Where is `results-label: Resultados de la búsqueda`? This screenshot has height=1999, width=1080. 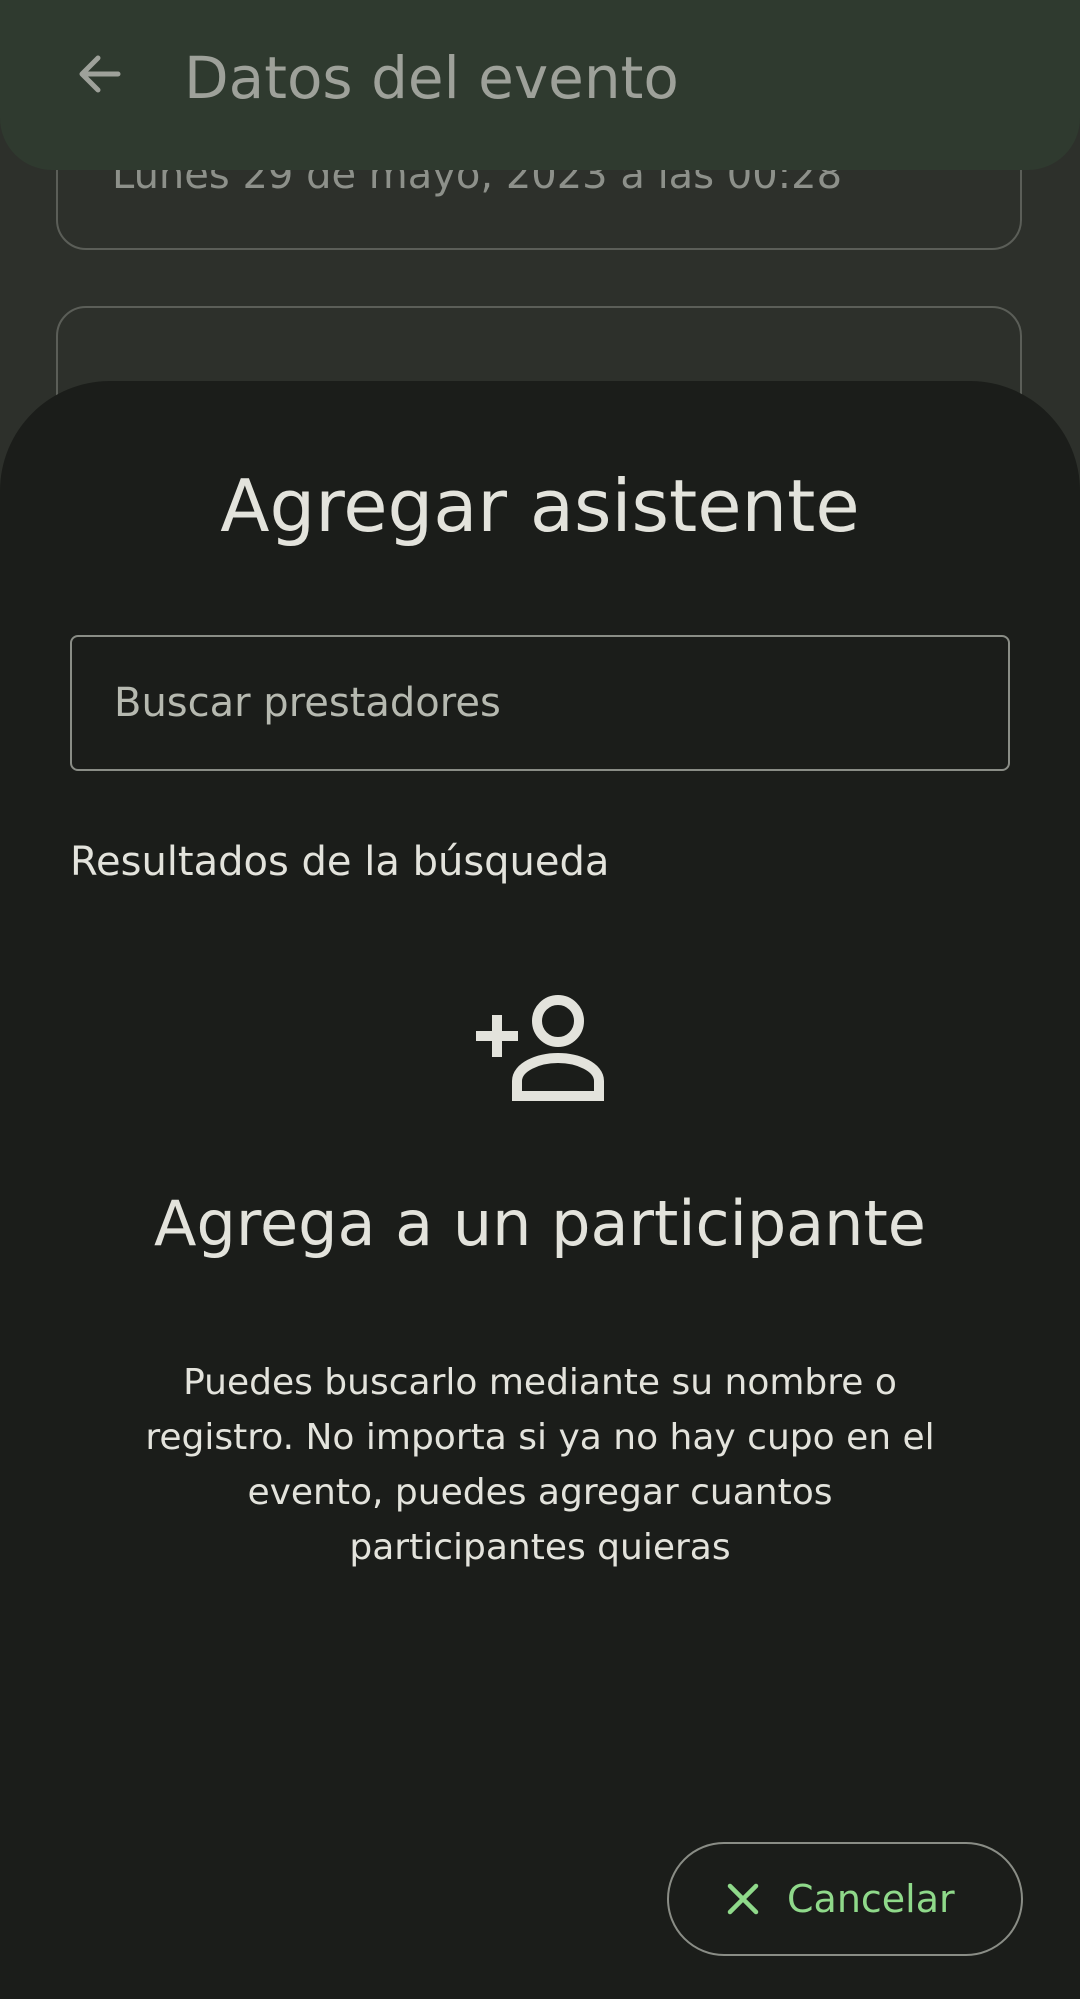
results-label: Resultados de la búsqueda is located at coordinates (340, 862).